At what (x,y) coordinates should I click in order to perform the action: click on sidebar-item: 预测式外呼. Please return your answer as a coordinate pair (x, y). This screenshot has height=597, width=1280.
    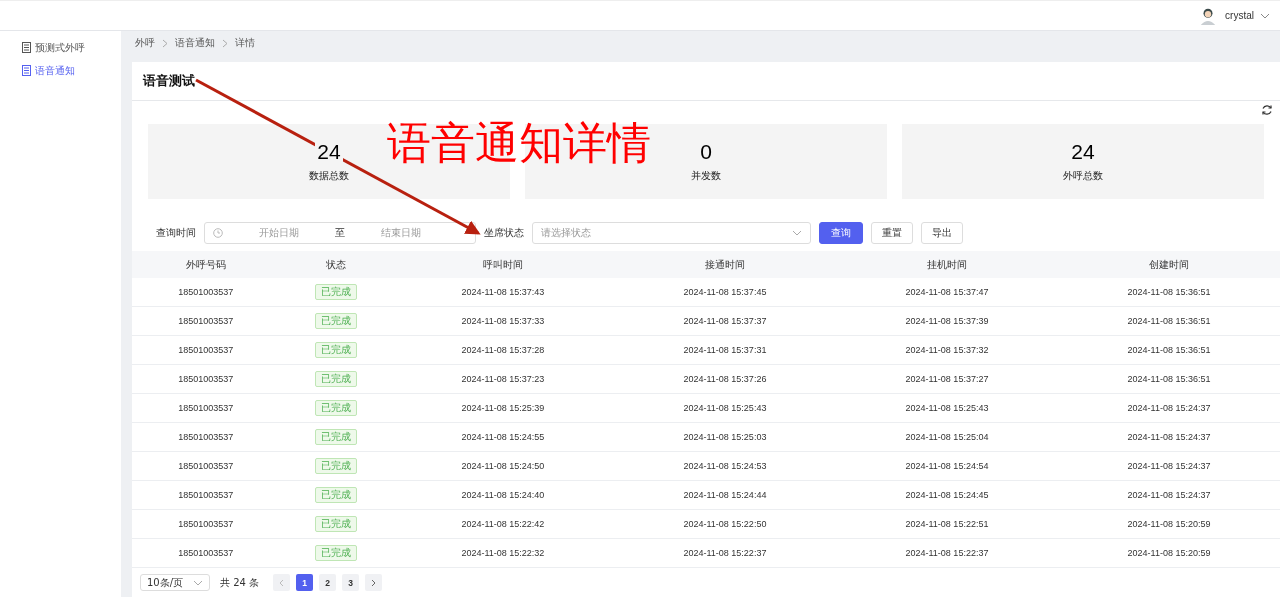
    Looking at the image, I should click on (60, 47).